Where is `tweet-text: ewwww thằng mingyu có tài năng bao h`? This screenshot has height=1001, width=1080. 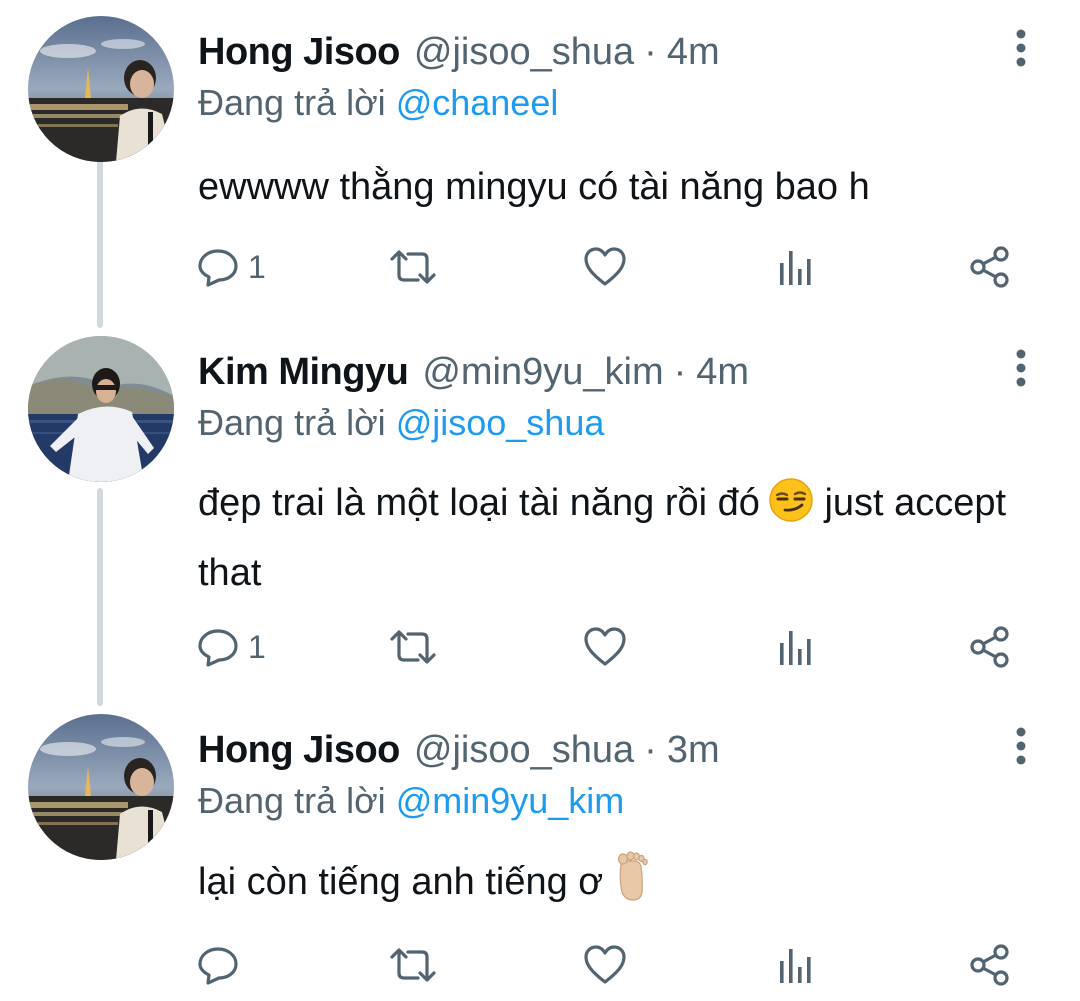
tweet-text: ewwww thằng mingyu có tài năng bao h is located at coordinates (608, 187).